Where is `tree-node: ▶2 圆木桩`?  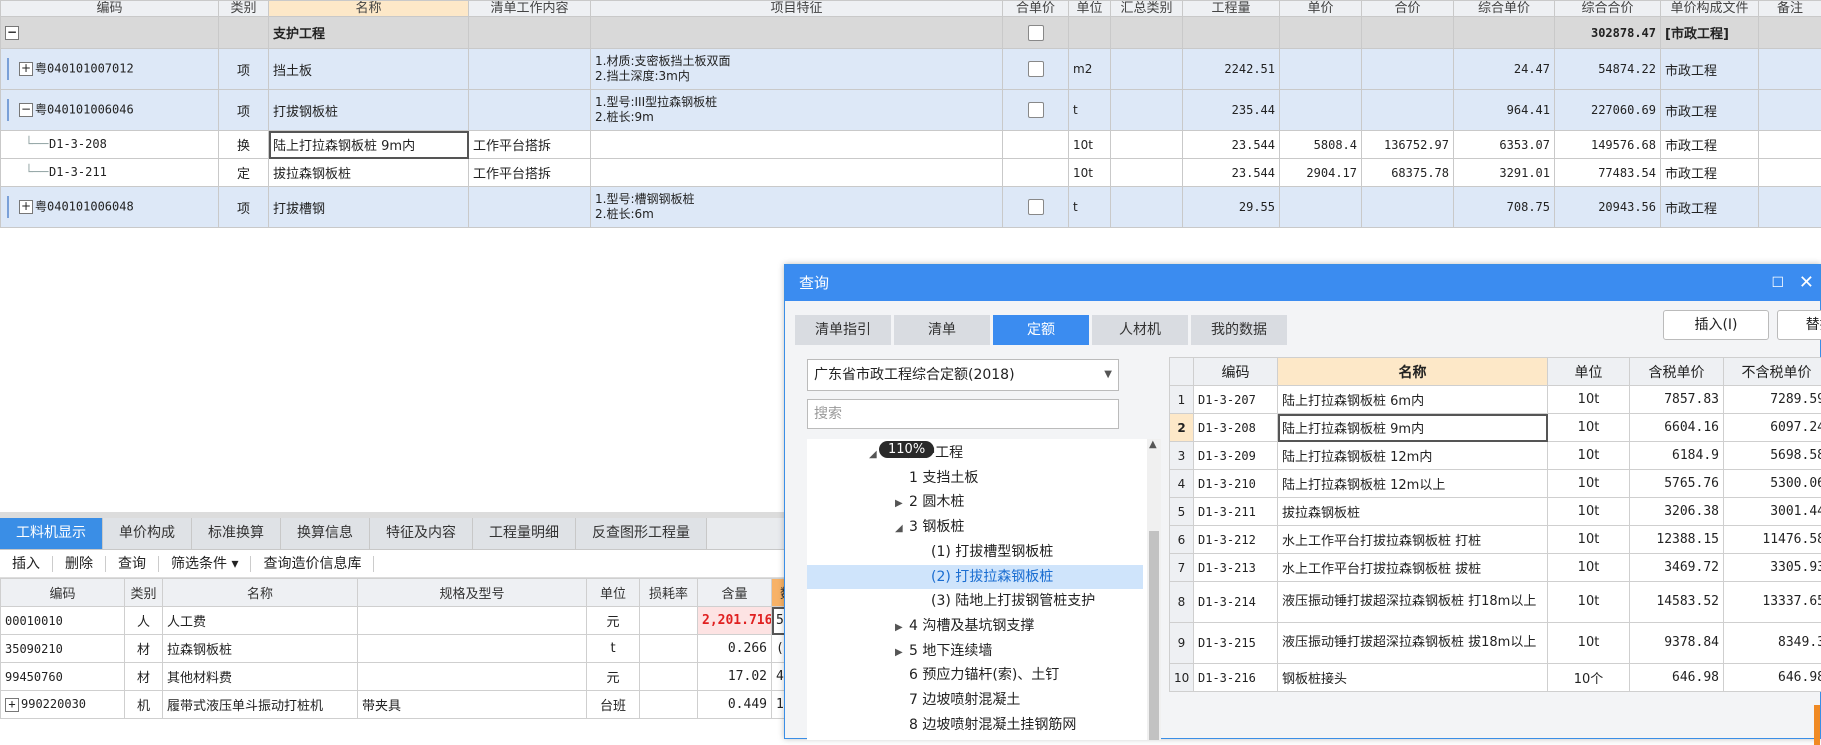 tree-node: ▶2 圆木桩 is located at coordinates (975, 502).